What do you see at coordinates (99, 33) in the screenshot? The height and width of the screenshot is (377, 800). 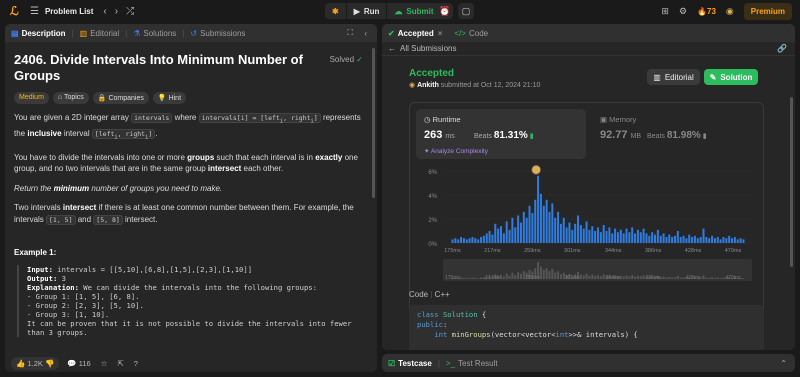 I see `tab-editorial: ▥ Editorial` at bounding box center [99, 33].